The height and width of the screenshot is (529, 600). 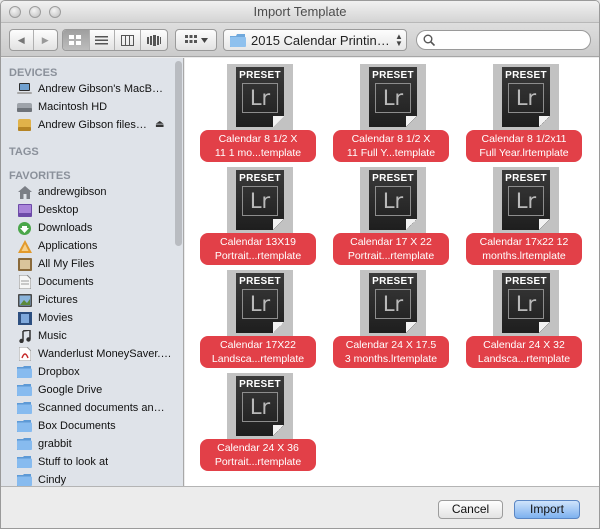 I want to click on forward-button: ▶, so click(x=45, y=40).